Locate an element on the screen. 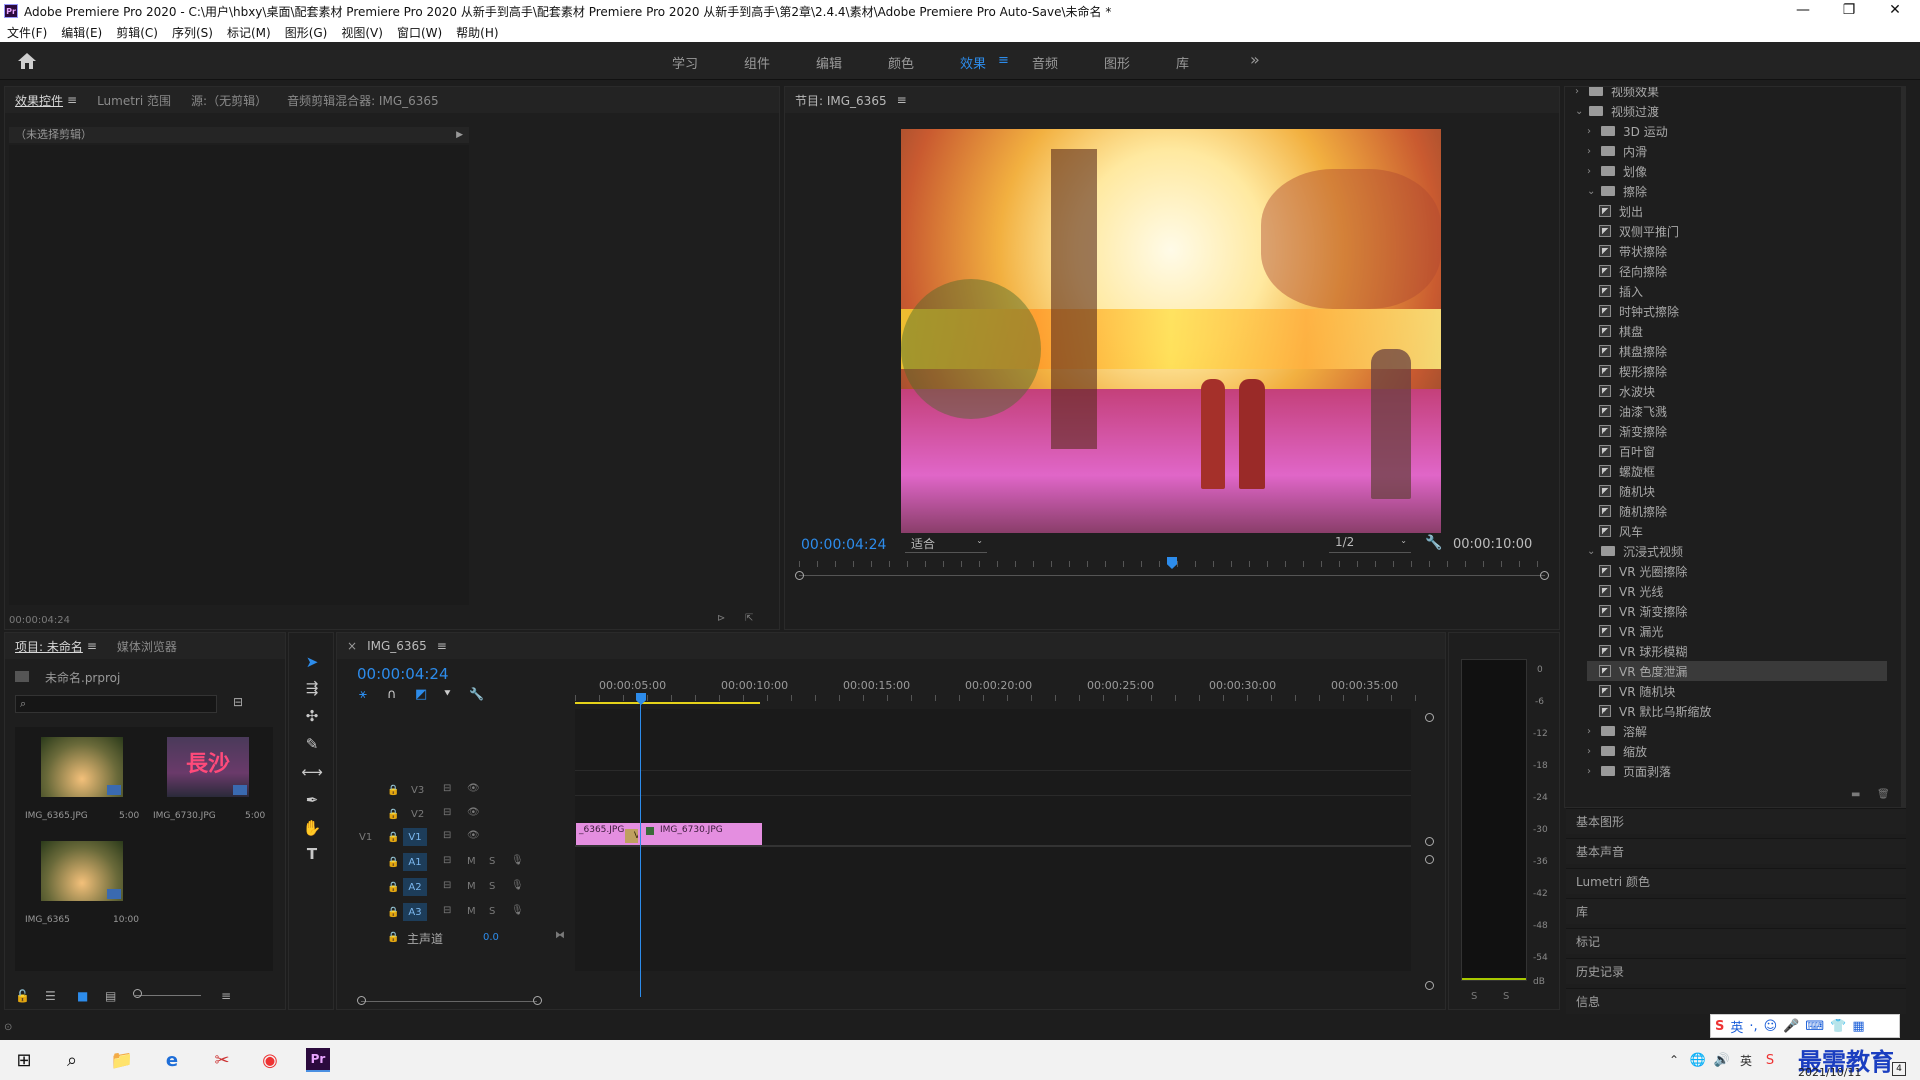  chrome-icon: ◉ is located at coordinates (270, 1060).